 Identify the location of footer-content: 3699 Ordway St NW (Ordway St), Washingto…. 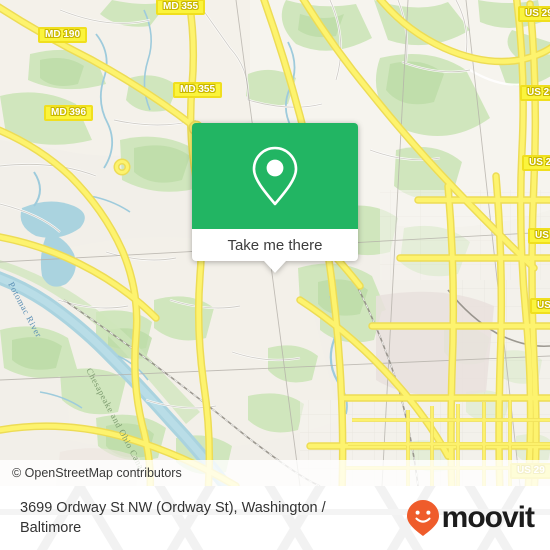
(275, 518).